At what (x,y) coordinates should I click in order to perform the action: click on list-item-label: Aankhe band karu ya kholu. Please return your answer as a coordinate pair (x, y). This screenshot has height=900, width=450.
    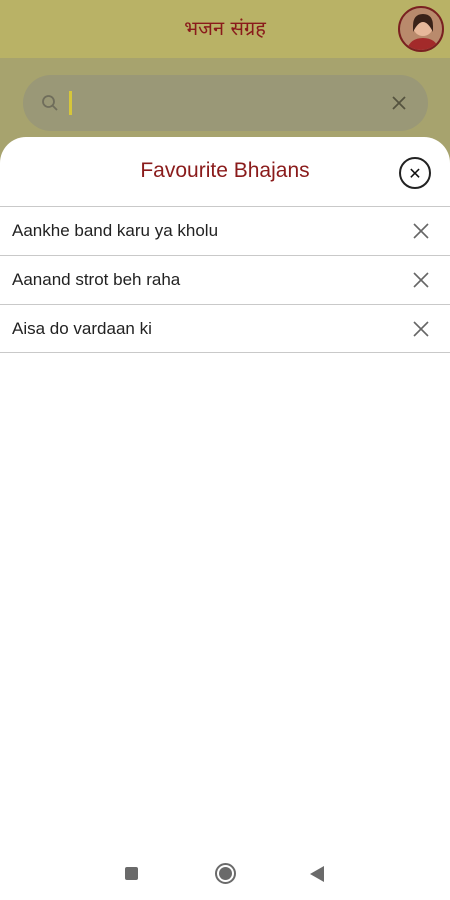
    Looking at the image, I should click on (115, 230).